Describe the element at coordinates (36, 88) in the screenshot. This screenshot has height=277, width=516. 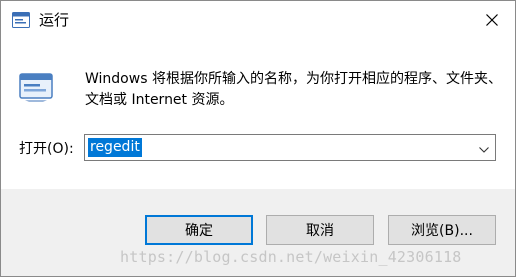
I see `run-program-icon` at that location.